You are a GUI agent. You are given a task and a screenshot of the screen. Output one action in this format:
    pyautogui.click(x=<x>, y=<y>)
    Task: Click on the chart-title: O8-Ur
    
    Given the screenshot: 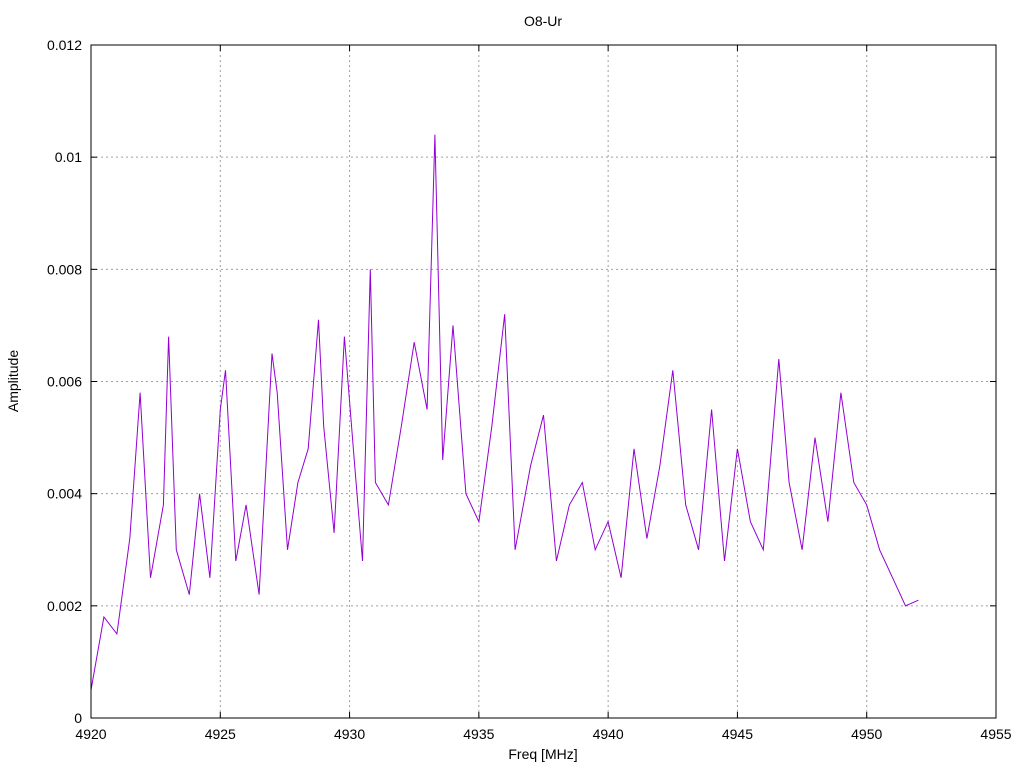 What is the action you would take?
    pyautogui.click(x=543, y=21)
    